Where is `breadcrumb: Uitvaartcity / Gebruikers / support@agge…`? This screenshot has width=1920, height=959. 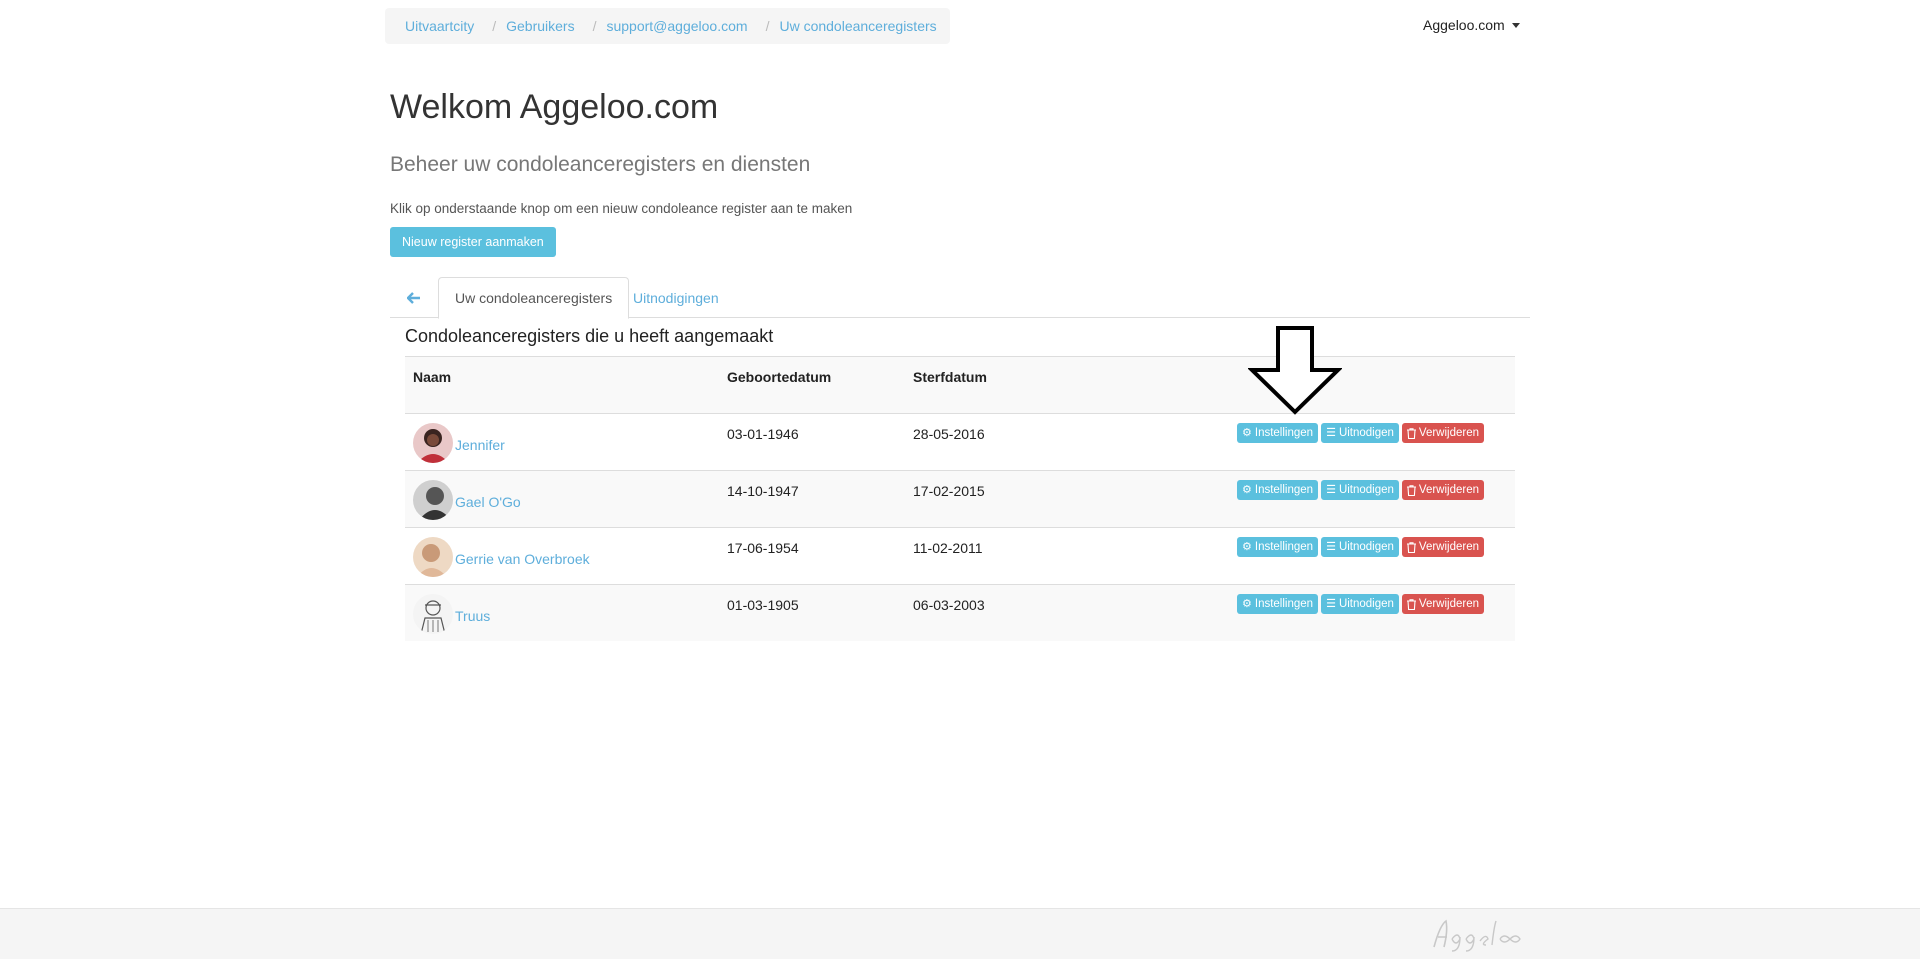 breadcrumb: Uitvaartcity / Gebruikers / support@agge… is located at coordinates (667, 26).